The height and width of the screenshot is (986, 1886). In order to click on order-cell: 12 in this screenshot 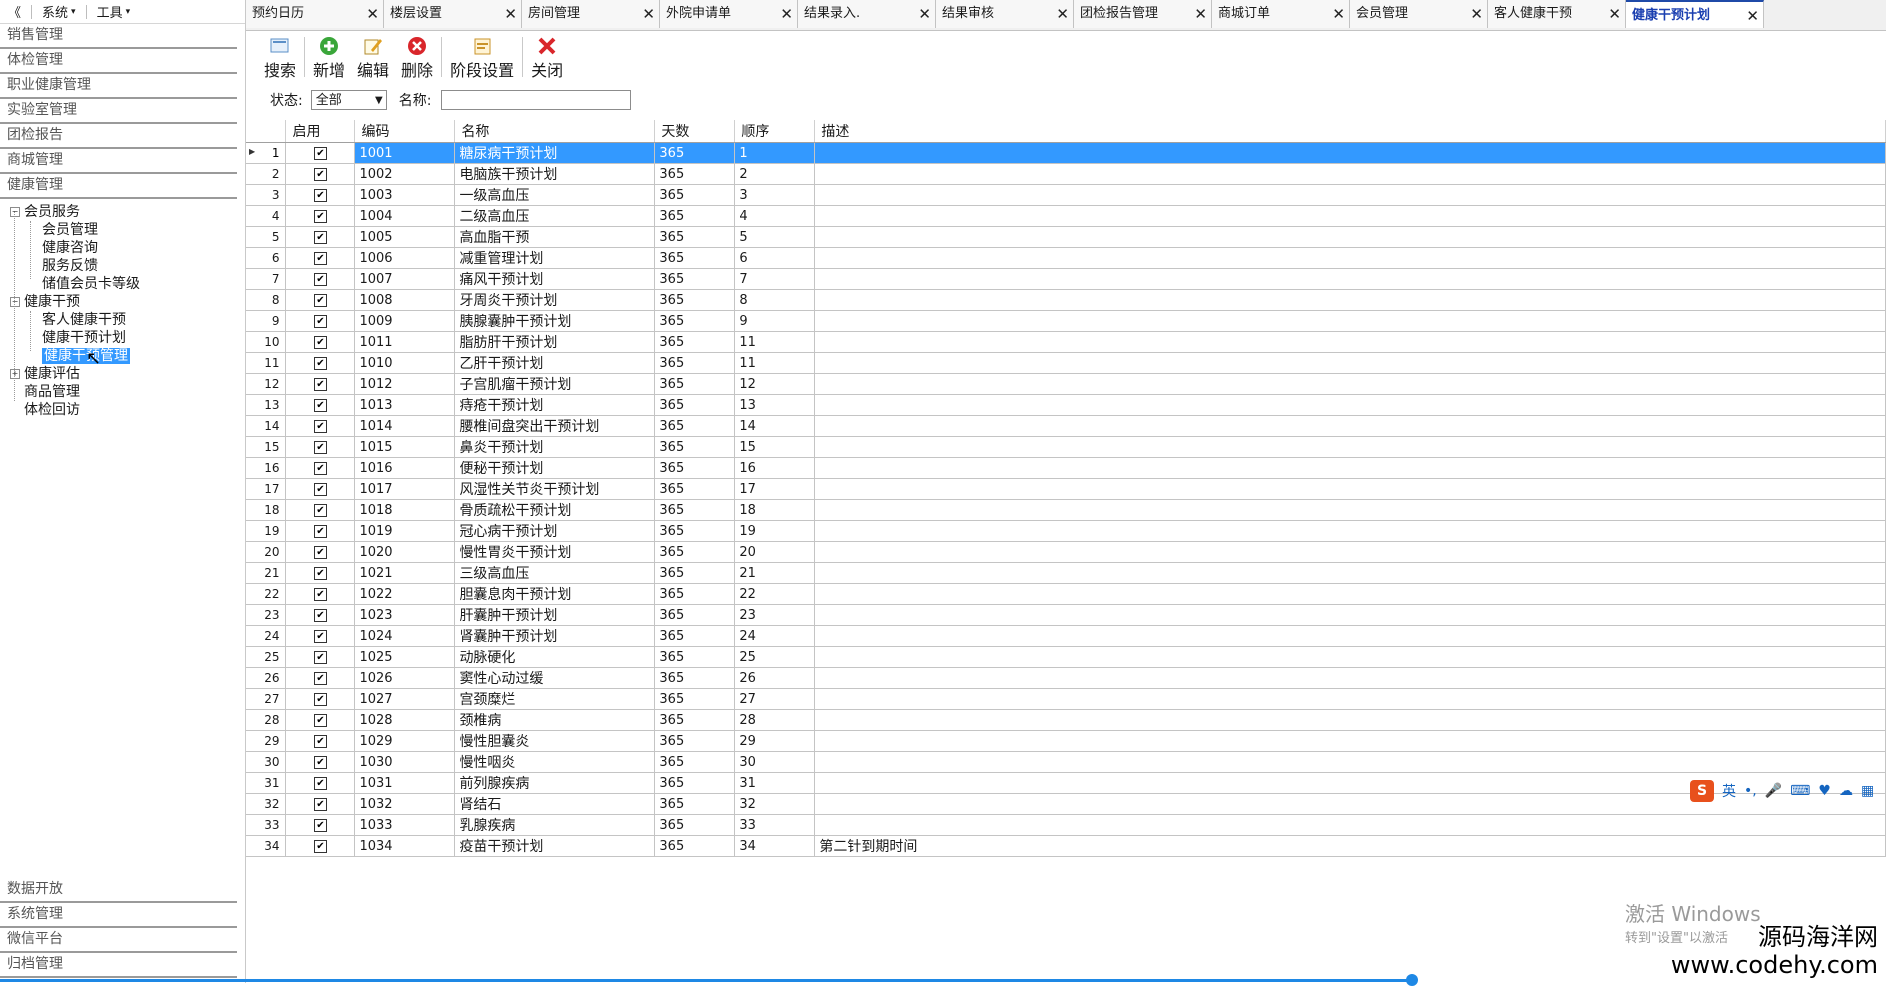, I will do `click(775, 384)`.